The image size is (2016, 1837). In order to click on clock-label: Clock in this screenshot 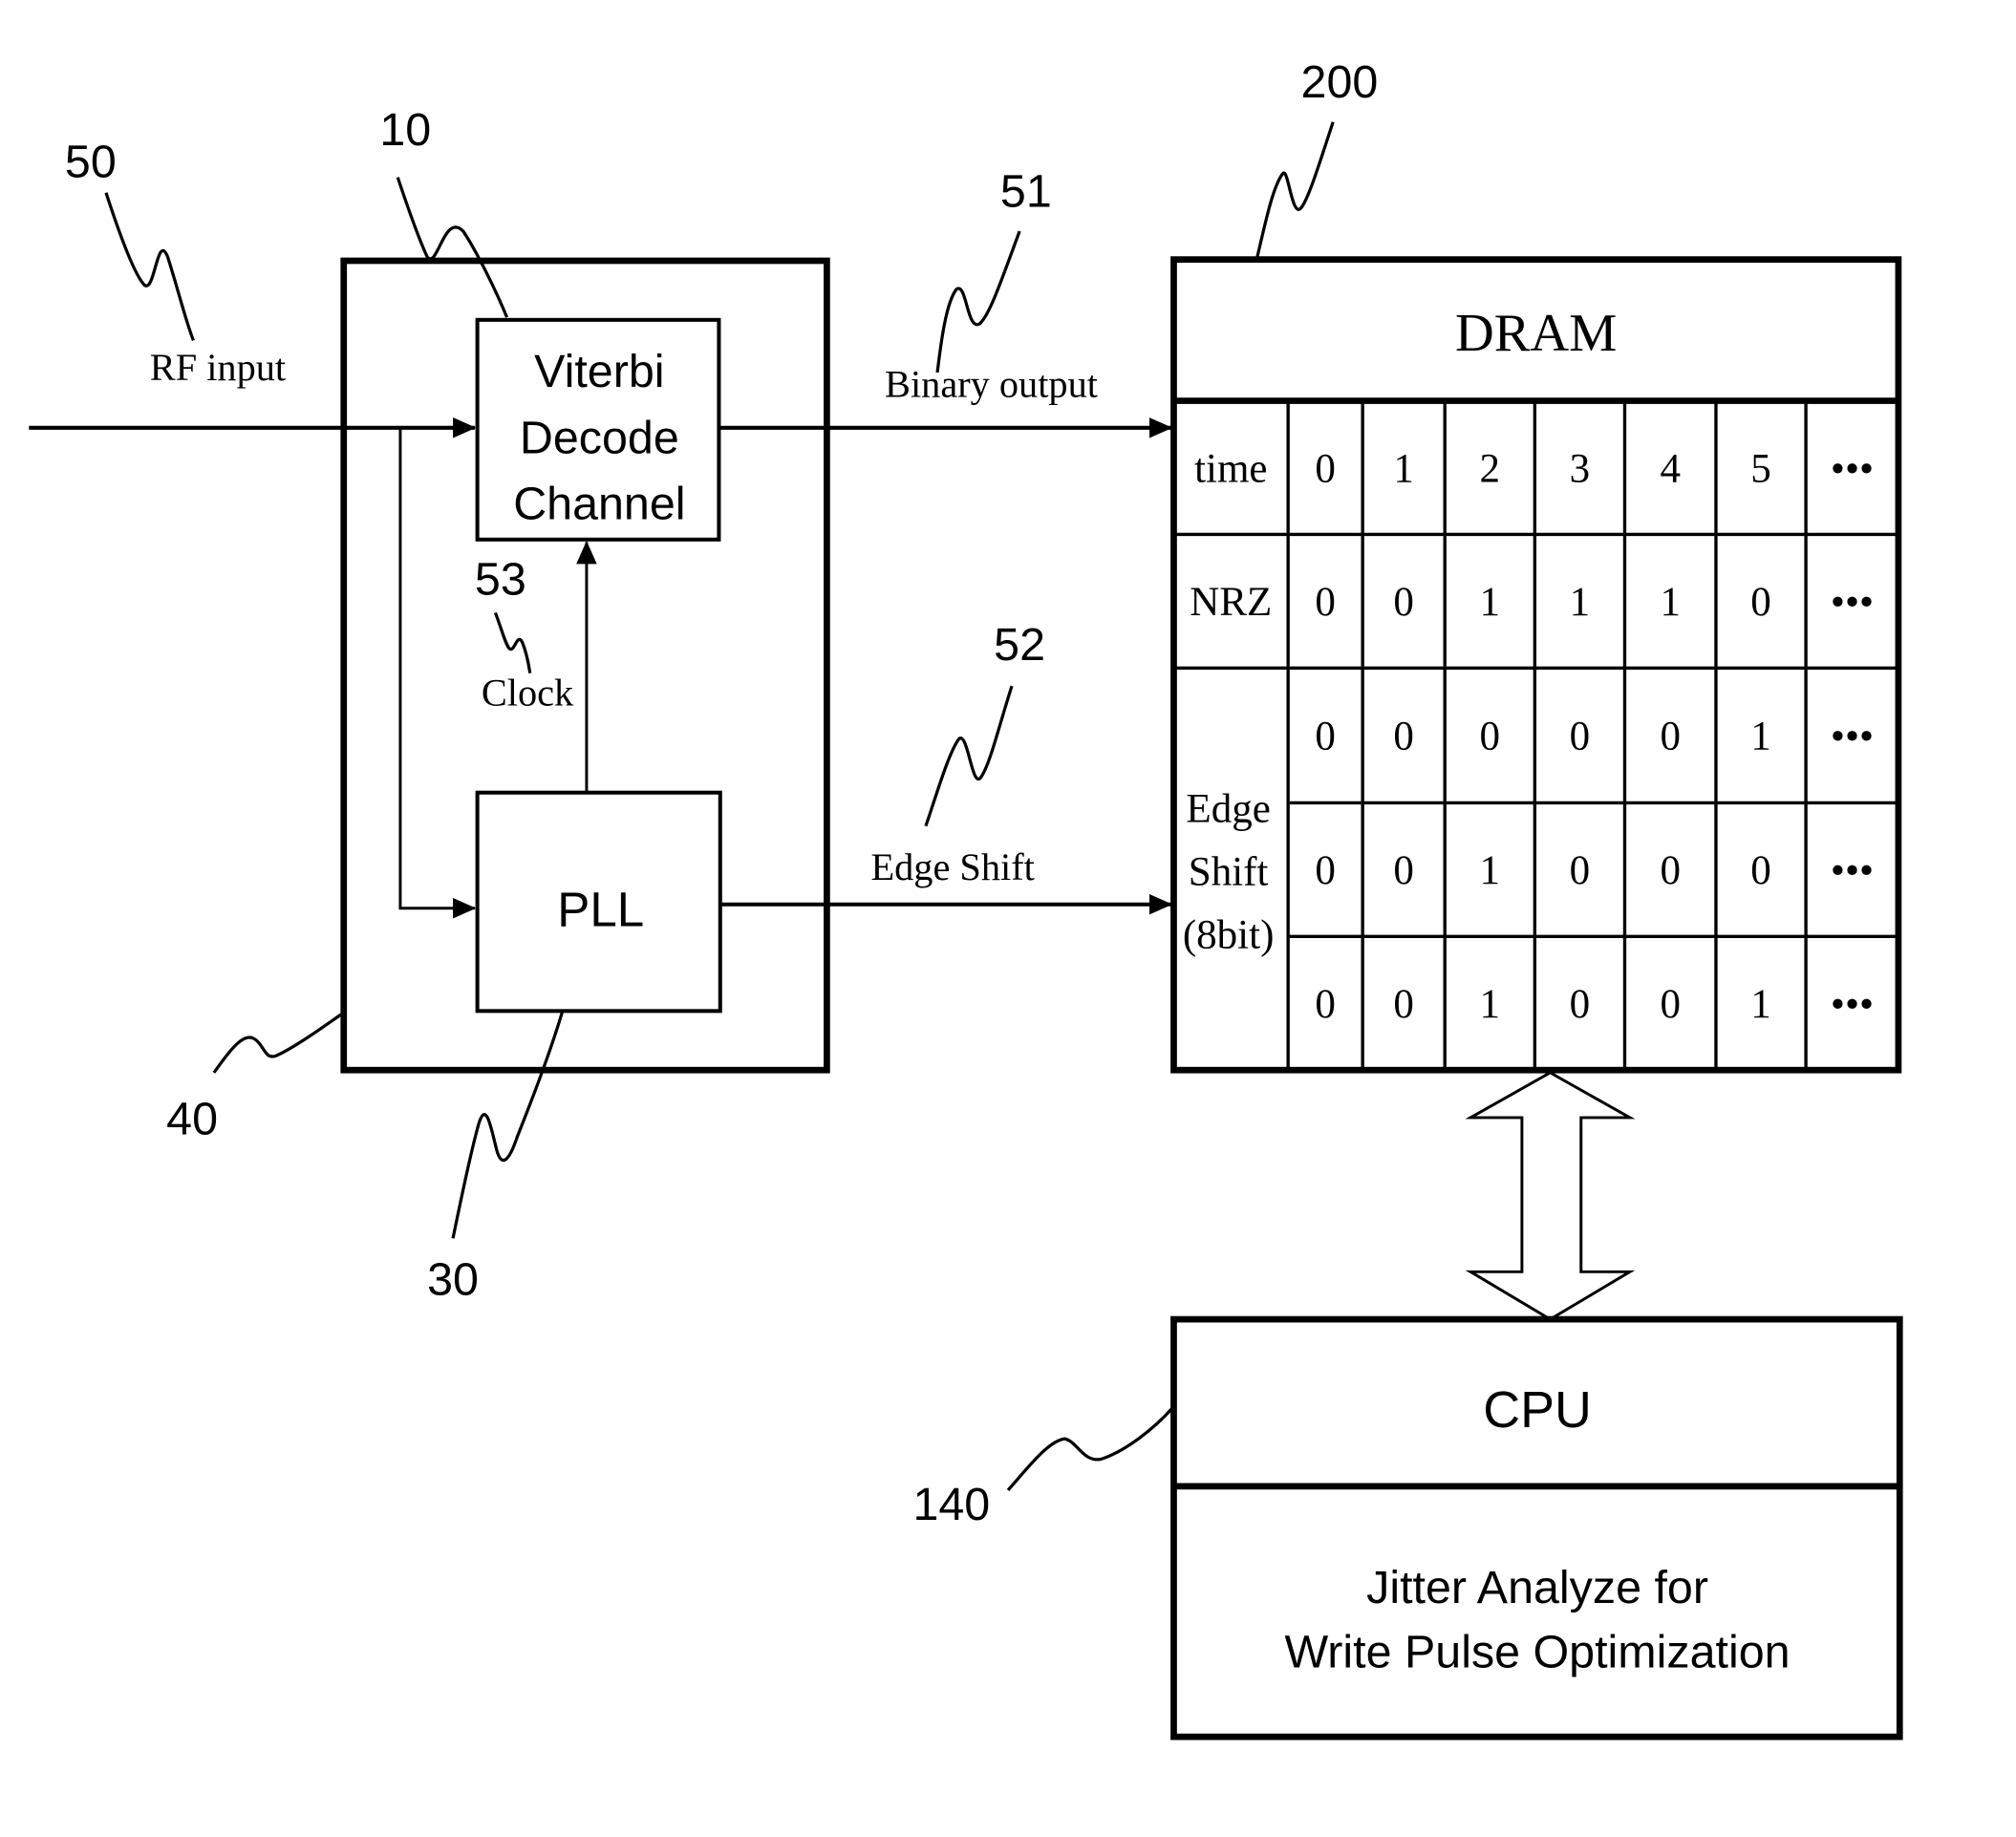, I will do `click(528, 692)`.